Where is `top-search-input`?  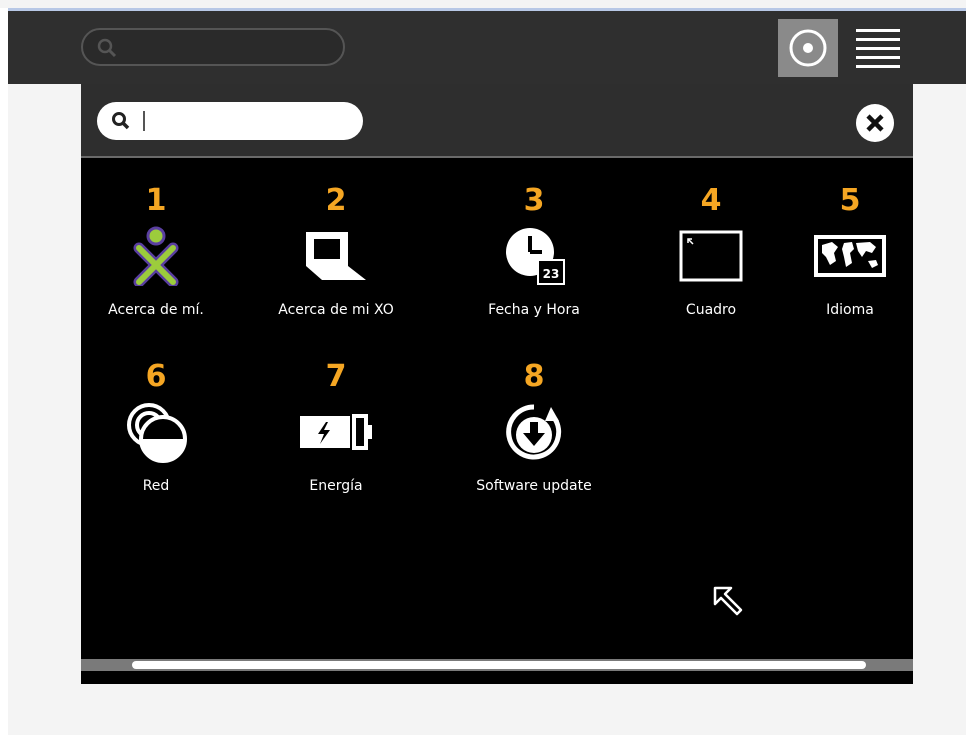 top-search-input is located at coordinates (213, 47).